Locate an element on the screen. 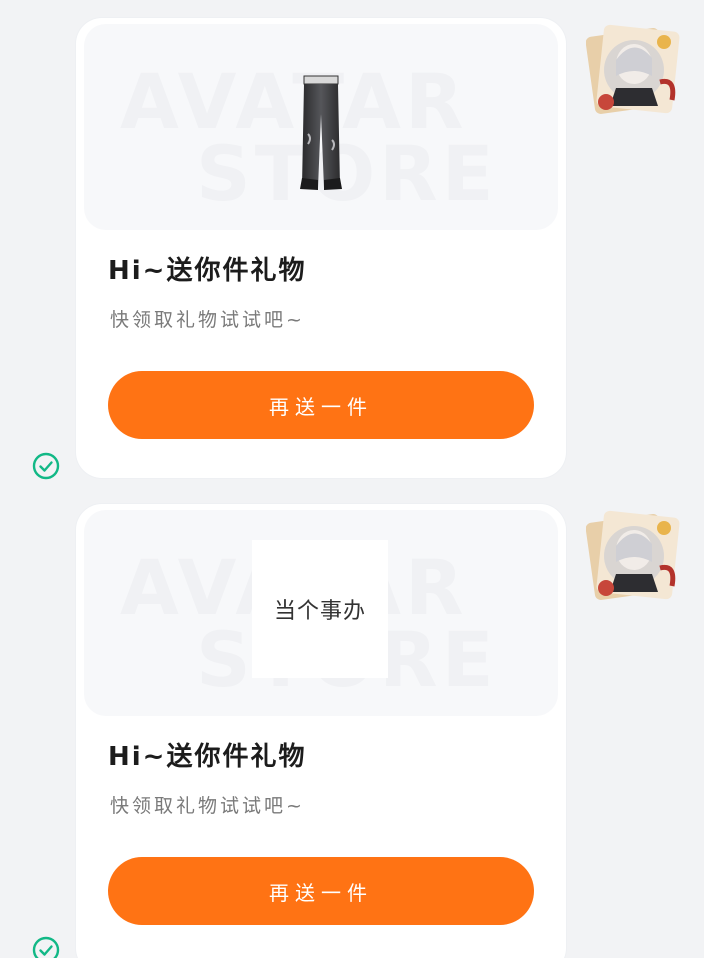  gift-preview: AVATAR STORE is located at coordinates (321, 127).